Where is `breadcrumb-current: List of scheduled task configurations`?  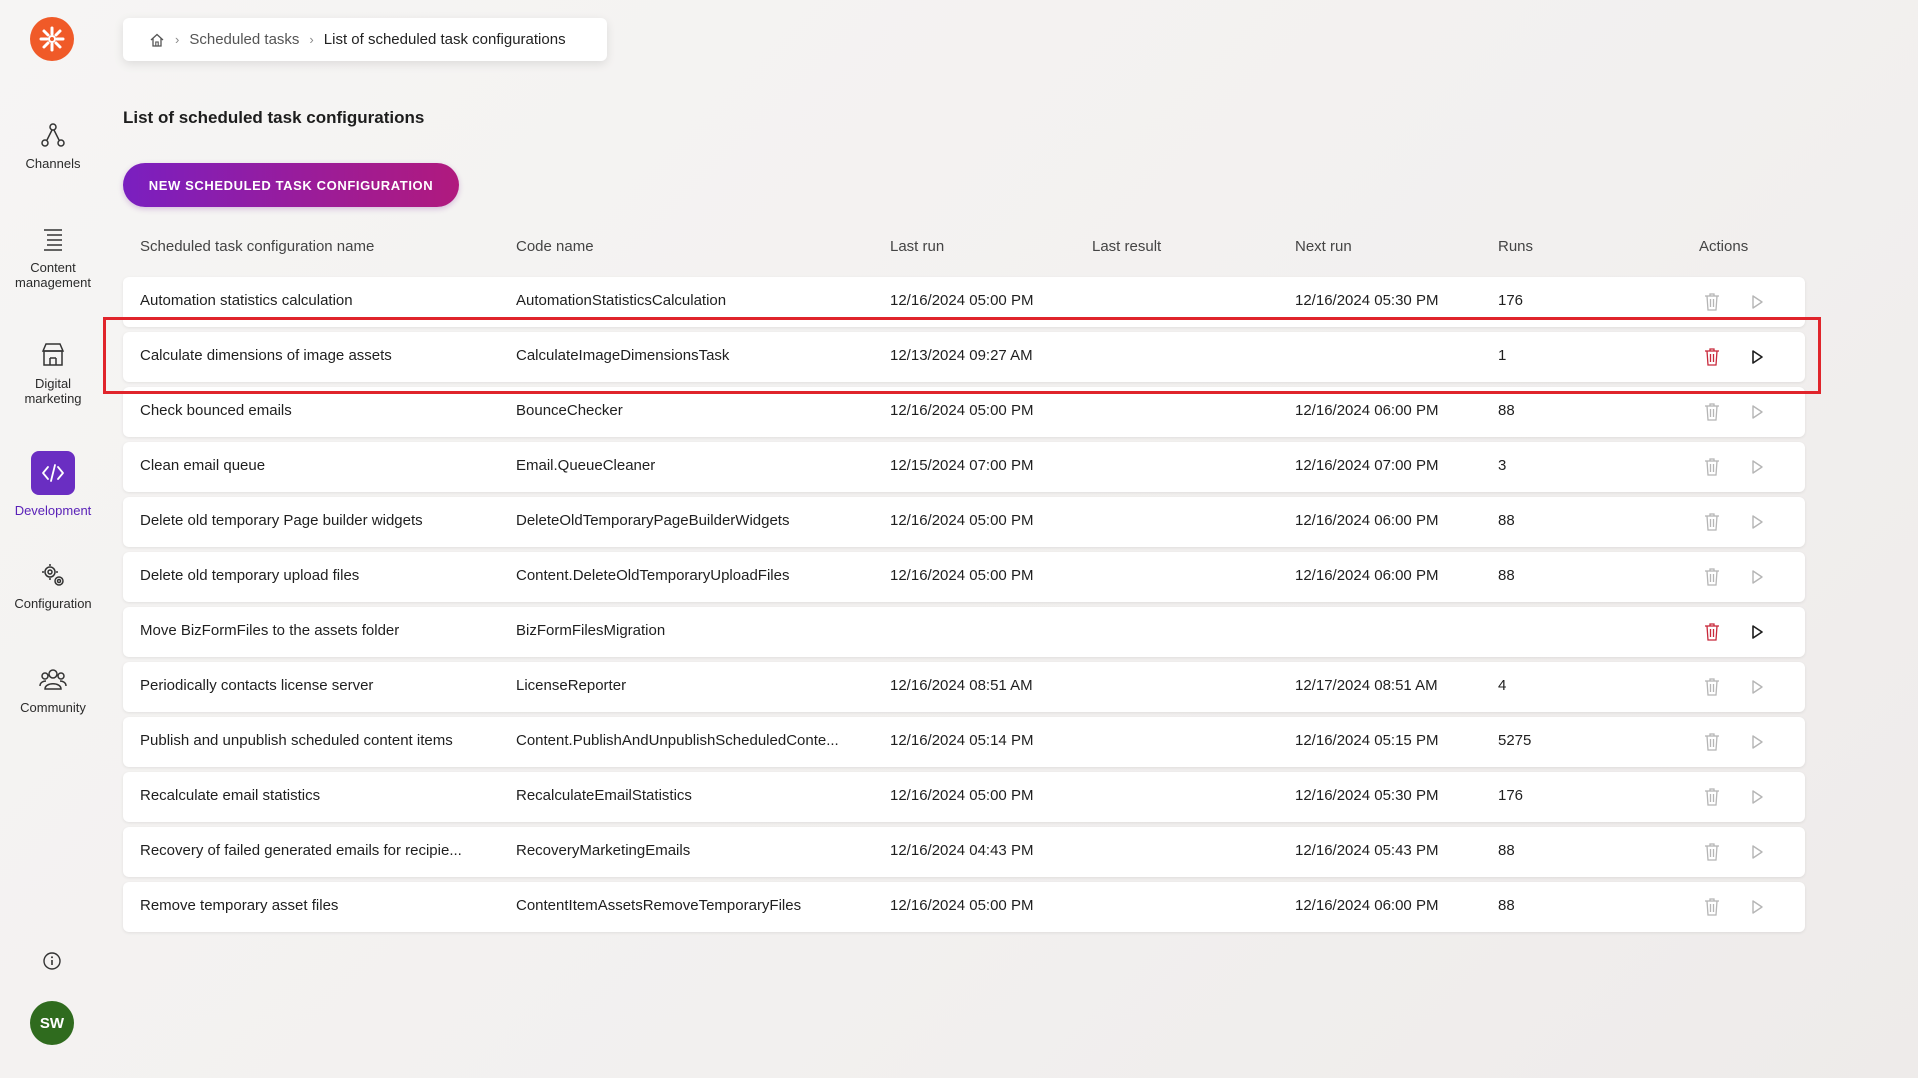 breadcrumb-current: List of scheduled task configurations is located at coordinates (444, 39).